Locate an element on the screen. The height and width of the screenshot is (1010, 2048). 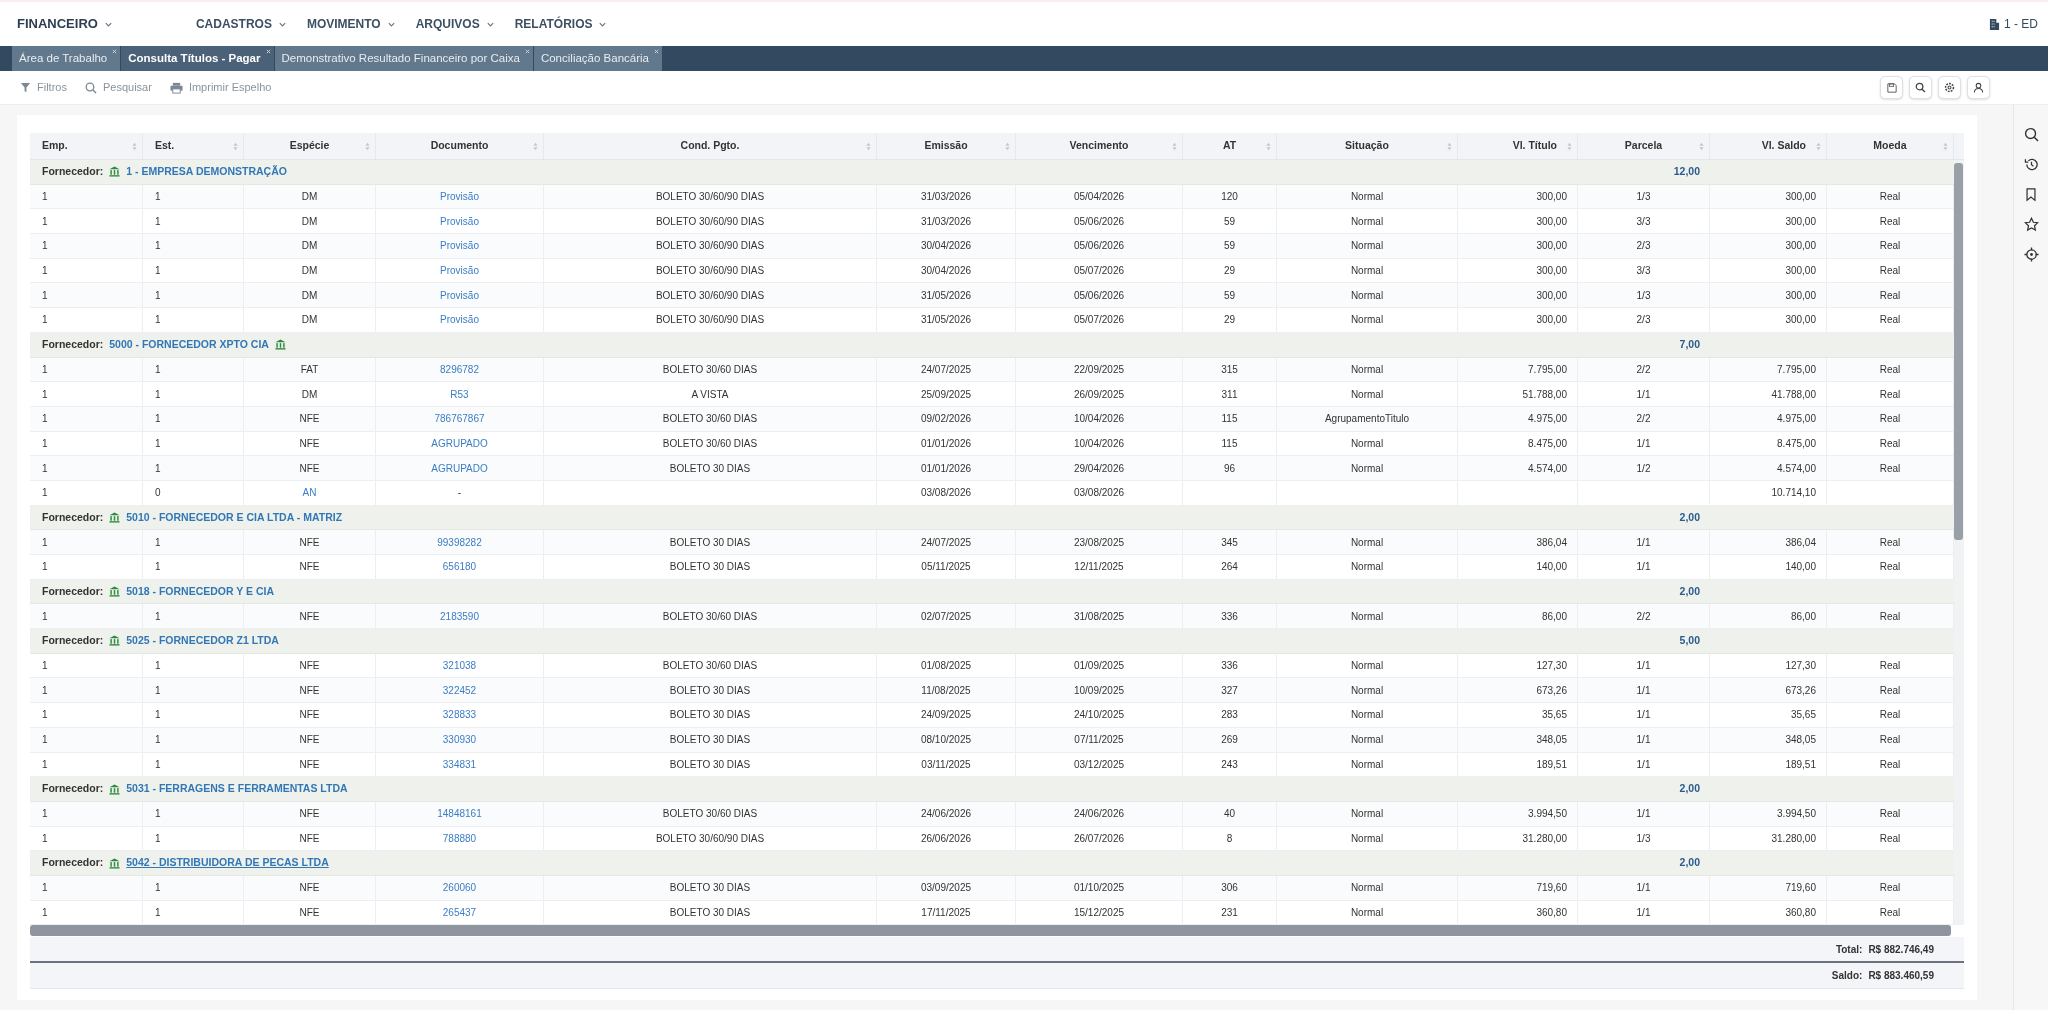
document-link: 334831 is located at coordinates (459, 764).